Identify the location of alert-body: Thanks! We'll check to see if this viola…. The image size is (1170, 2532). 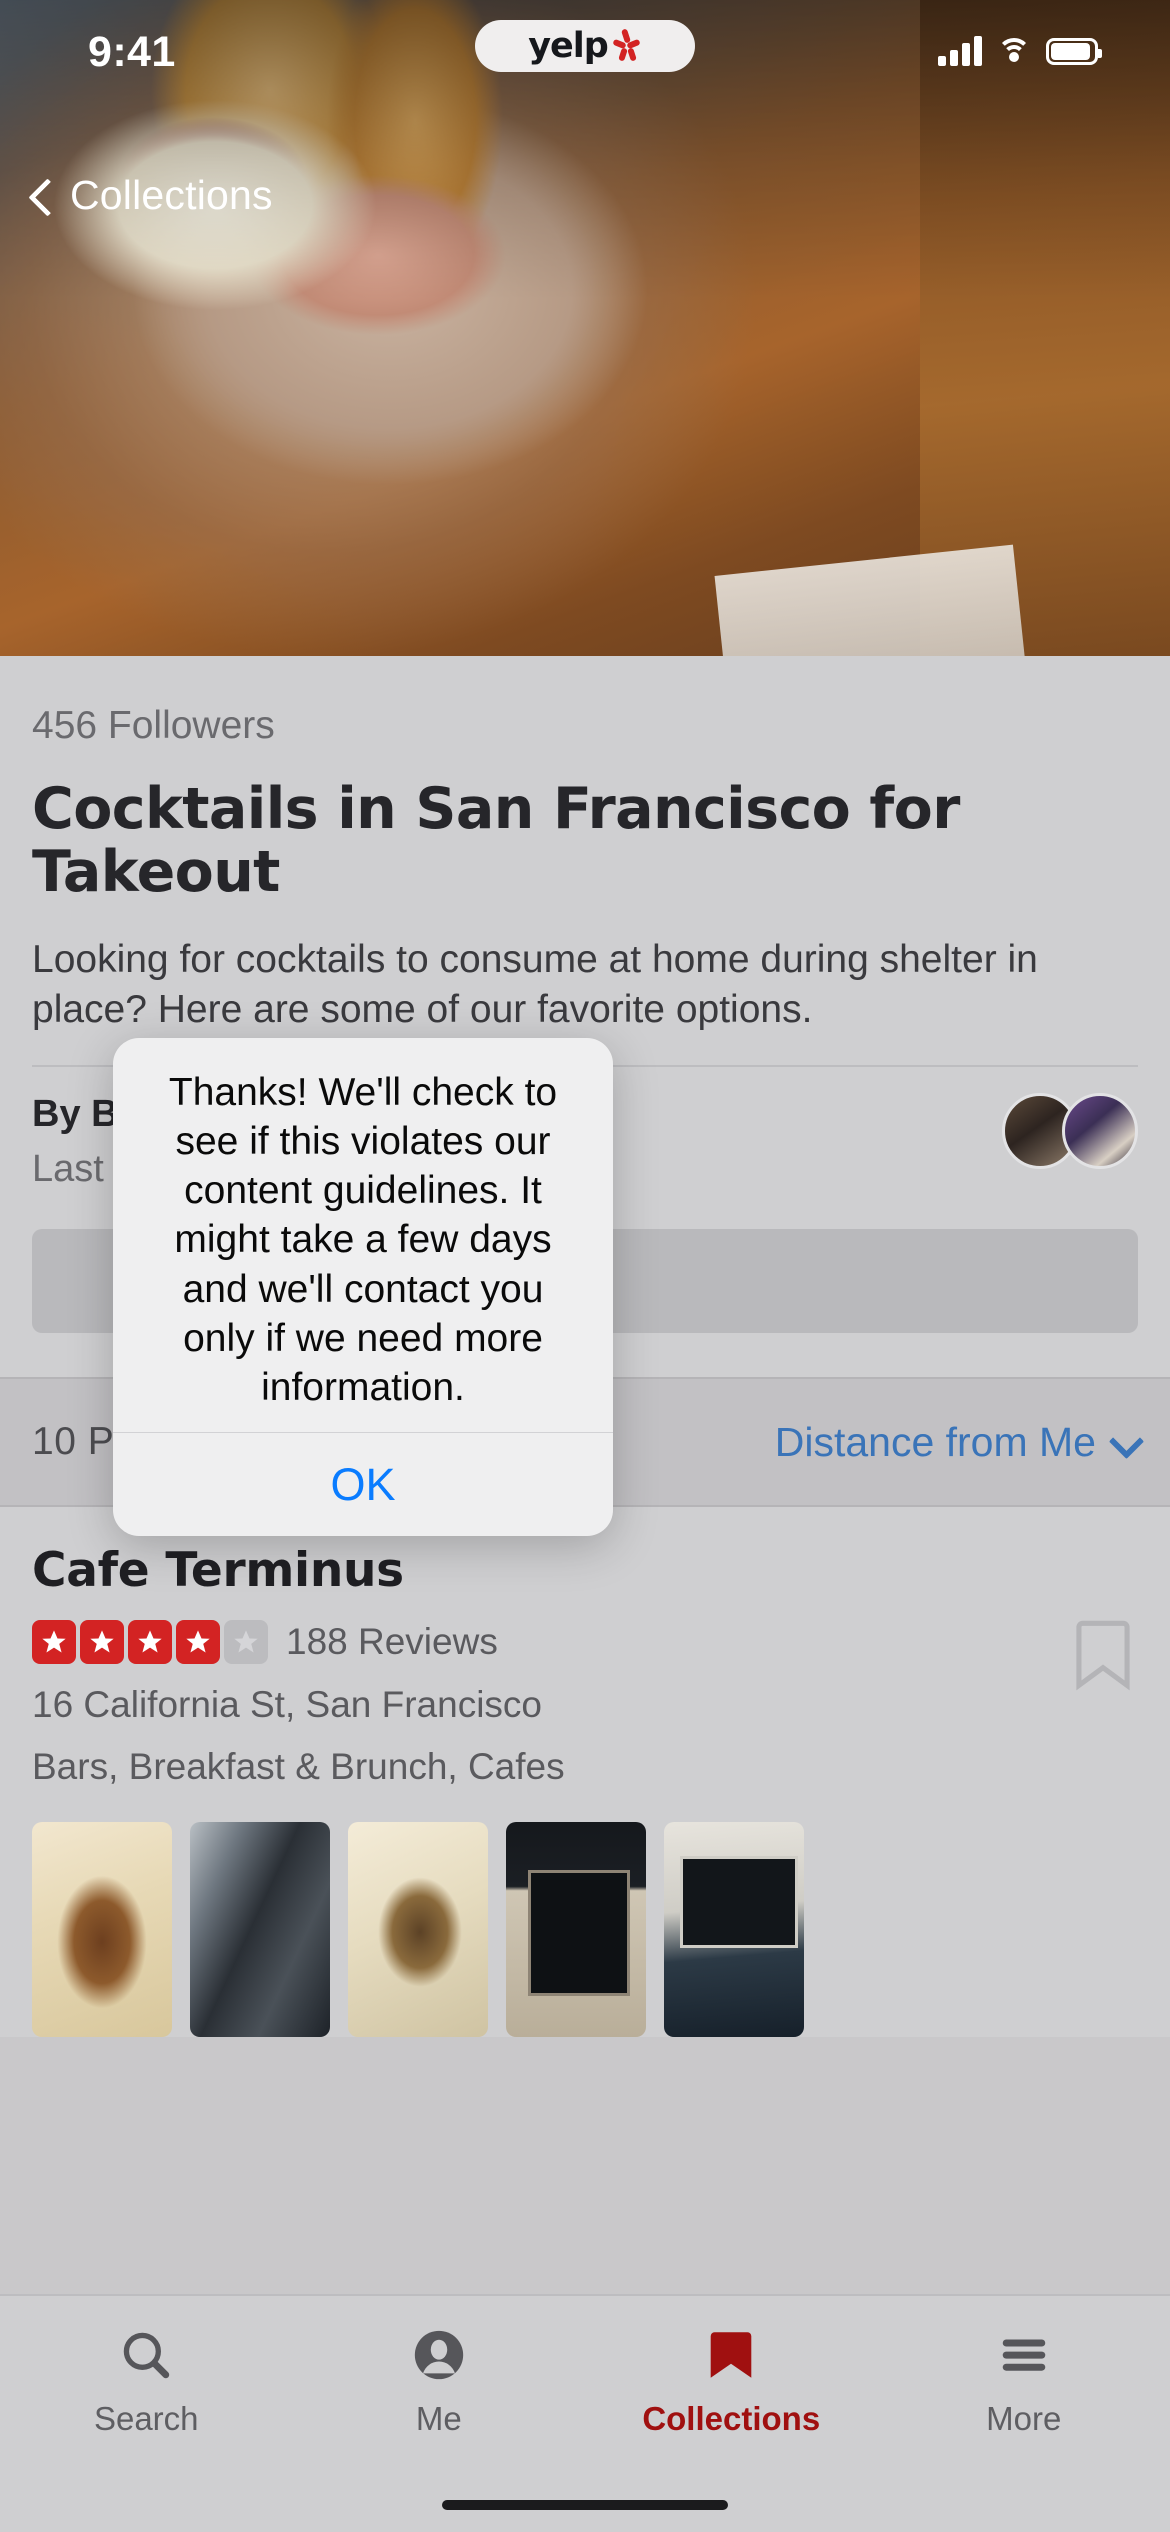
(363, 1235).